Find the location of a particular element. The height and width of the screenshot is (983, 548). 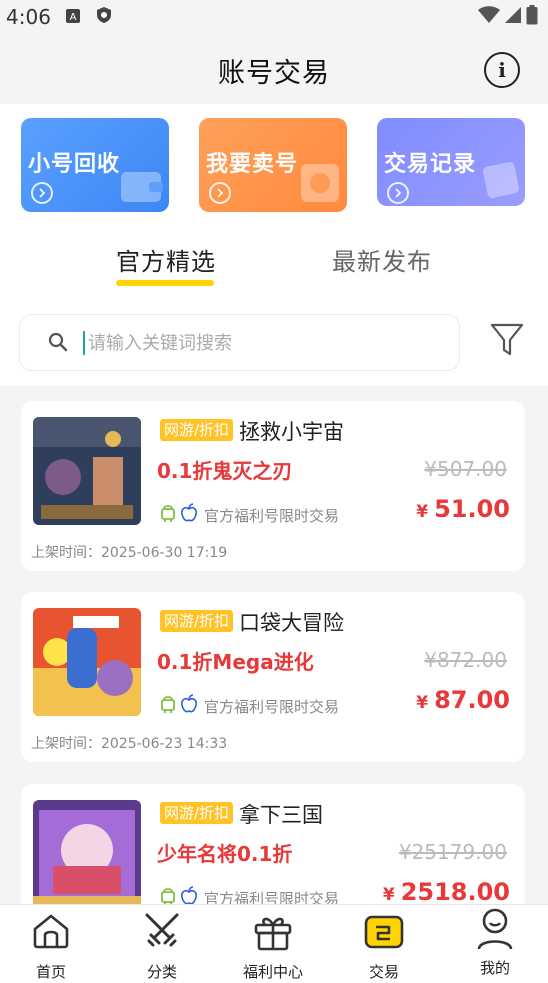

price-value: 87.00 is located at coordinates (472, 700).